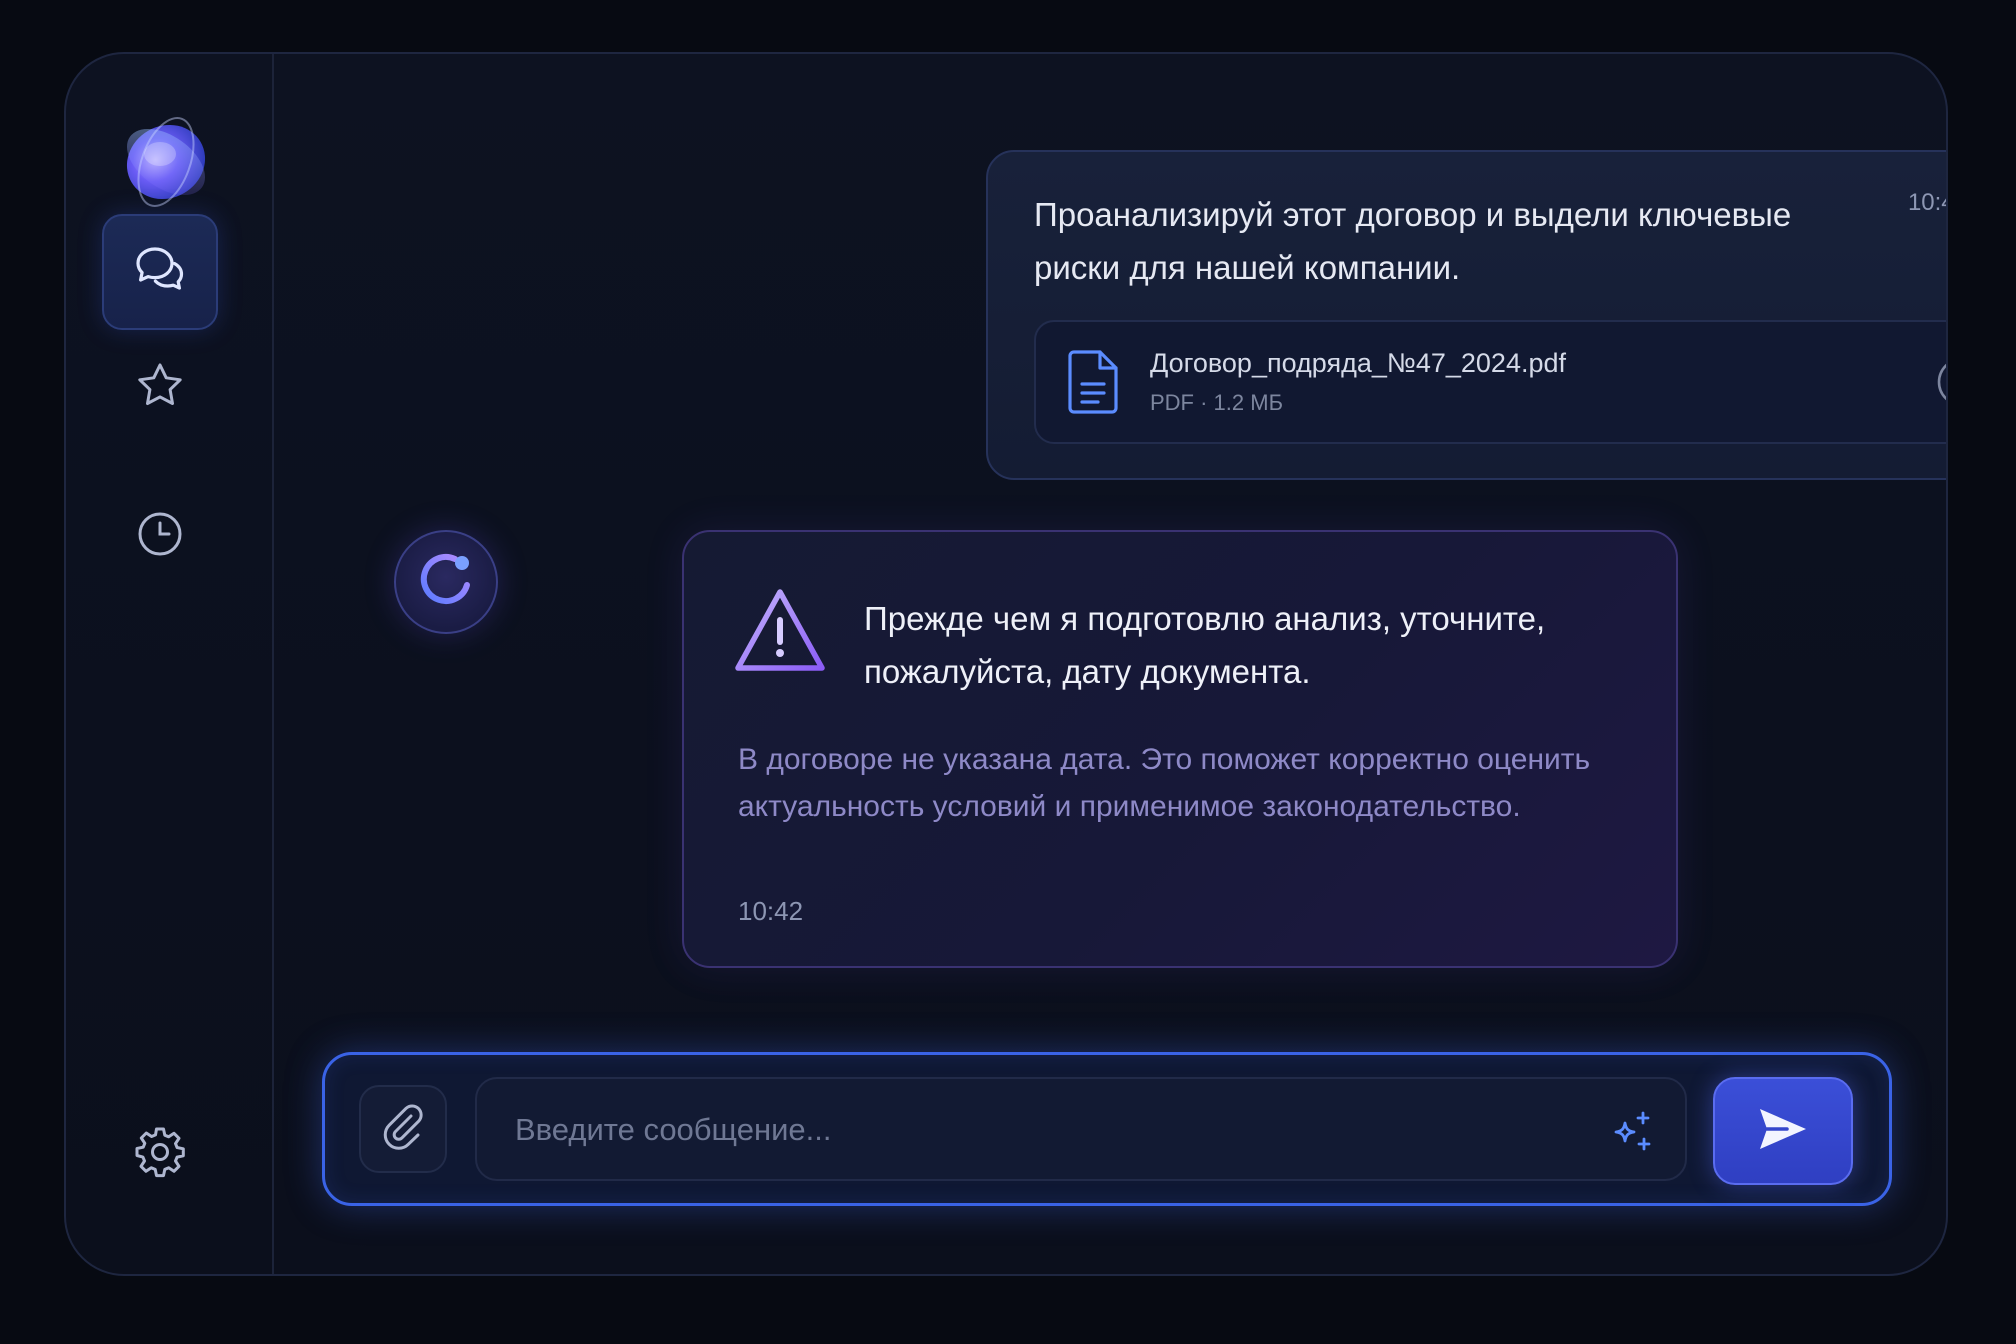  I want to click on assistant-avatar, so click(446, 582).